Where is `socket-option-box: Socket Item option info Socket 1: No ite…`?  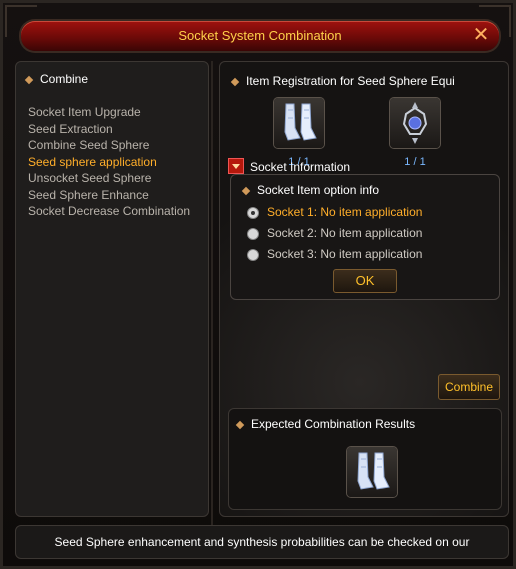 socket-option-box: Socket Item option info Socket 1: No ite… is located at coordinates (365, 237).